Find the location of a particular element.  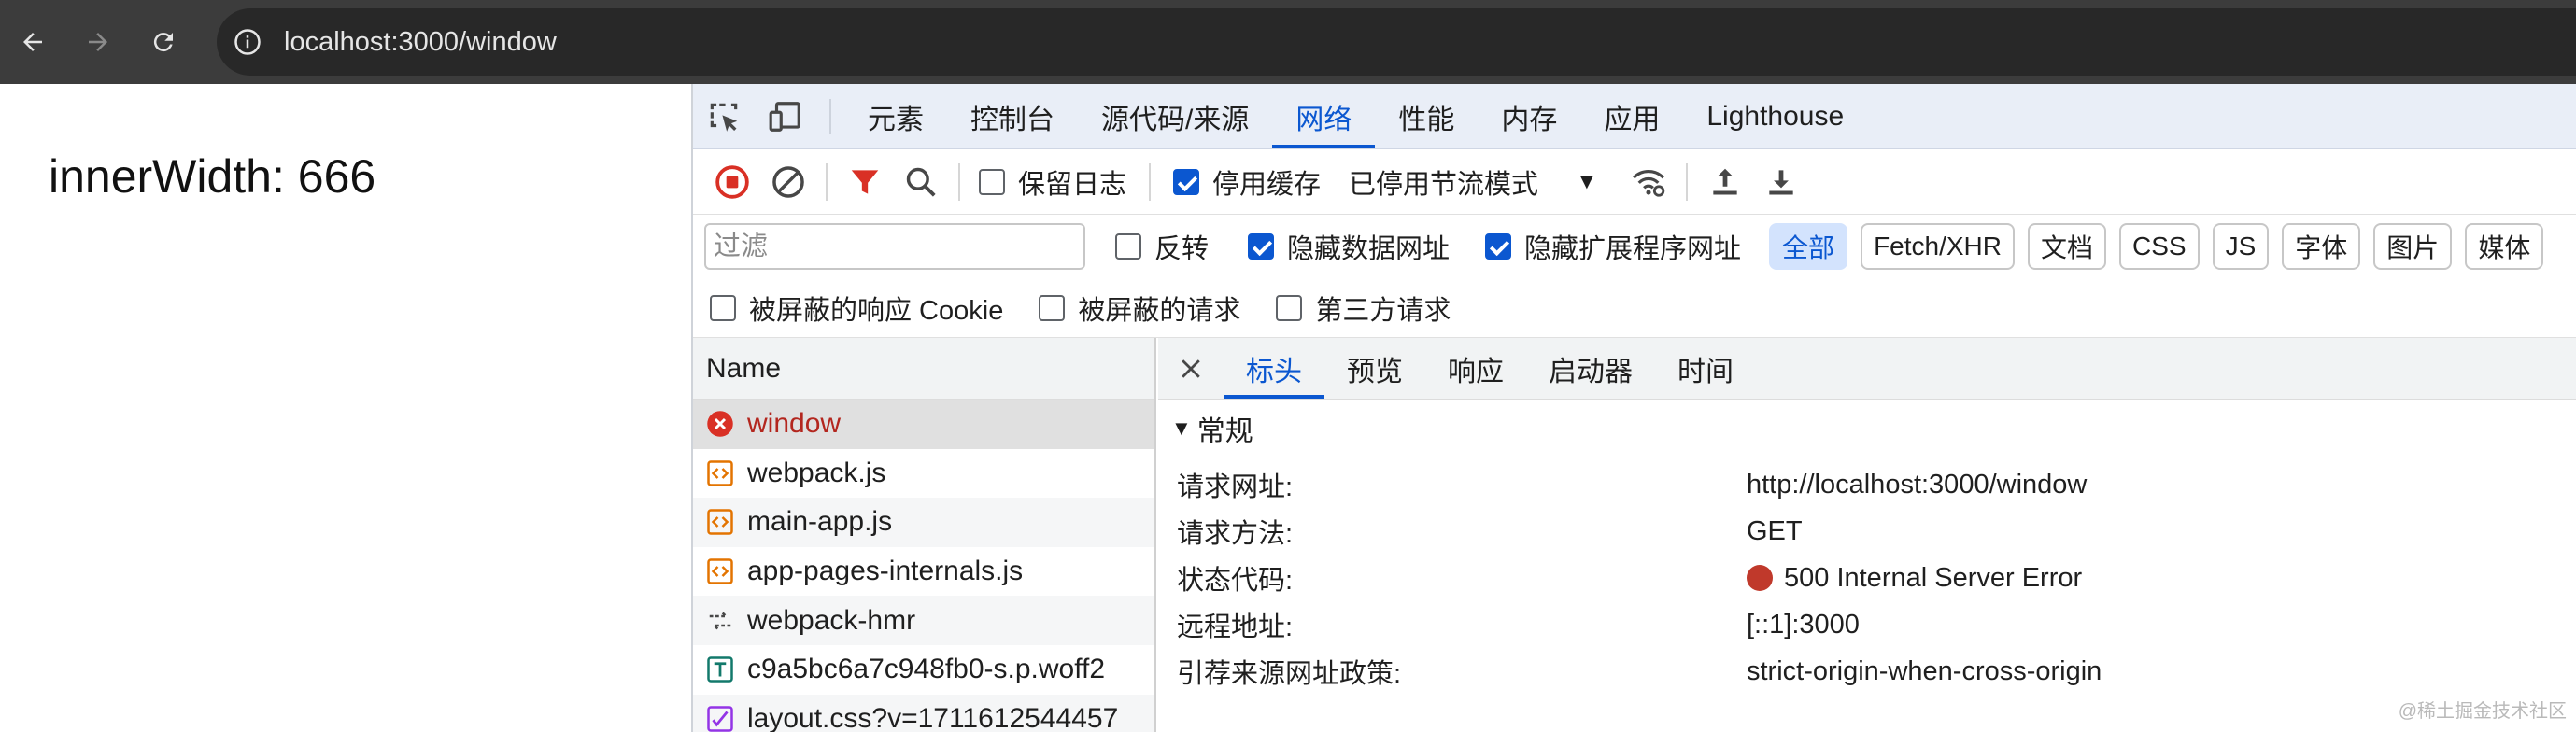

general-section-header: ▼ 常规 is located at coordinates (1867, 429).